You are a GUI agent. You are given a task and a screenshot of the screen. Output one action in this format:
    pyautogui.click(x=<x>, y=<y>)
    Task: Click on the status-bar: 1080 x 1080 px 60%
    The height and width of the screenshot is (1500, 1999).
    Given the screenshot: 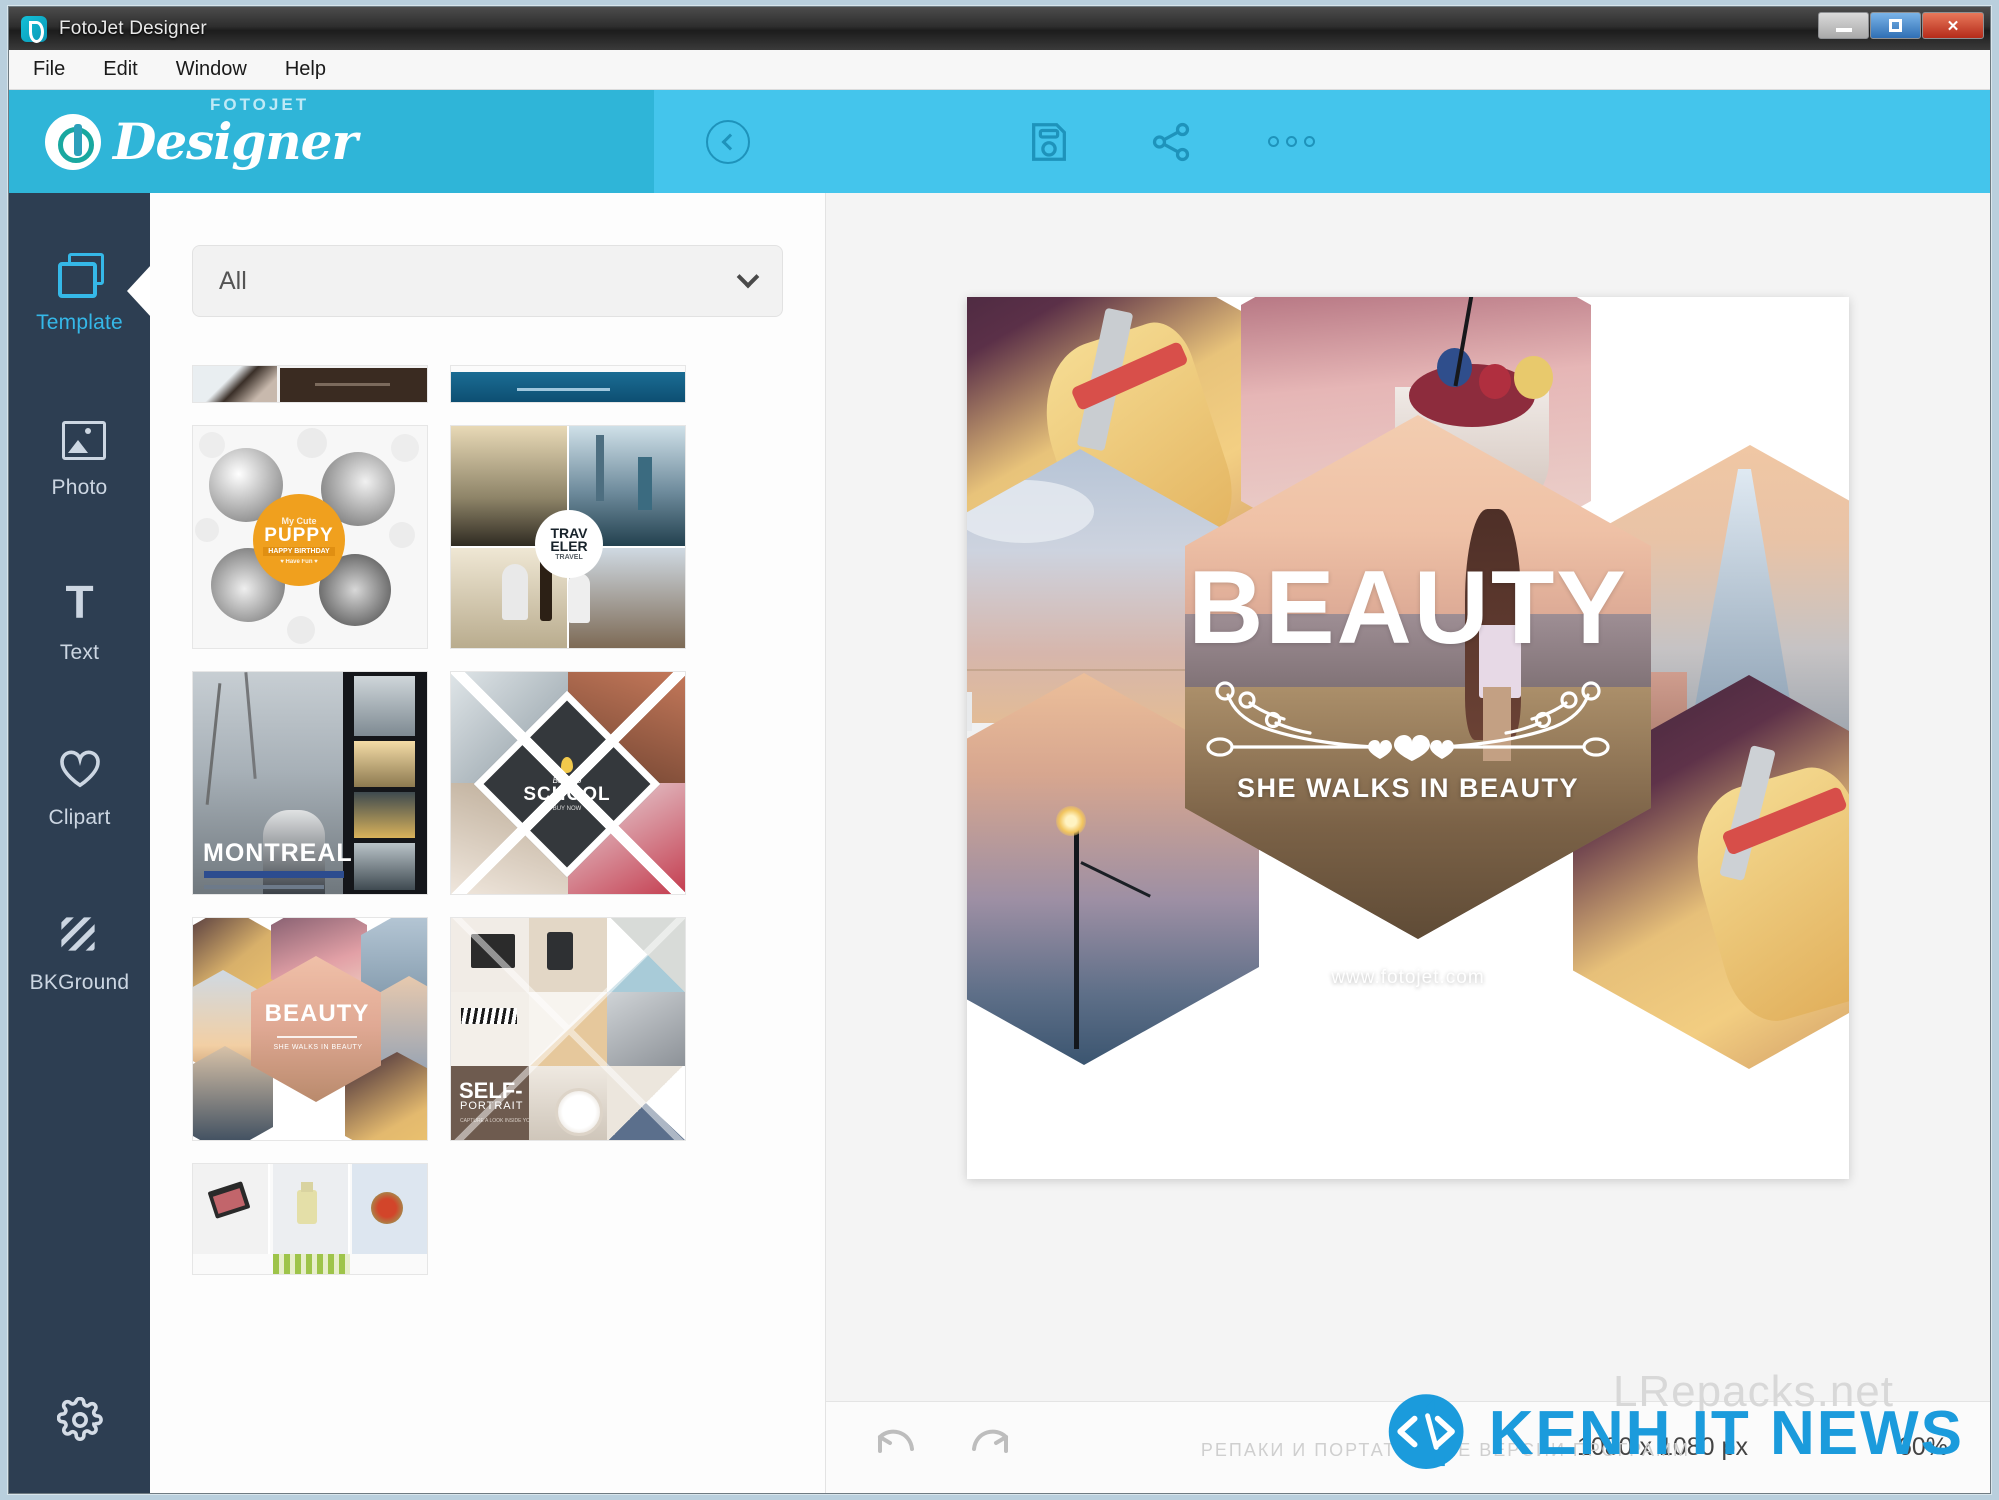 What is the action you would take?
    pyautogui.click(x=1408, y=1447)
    